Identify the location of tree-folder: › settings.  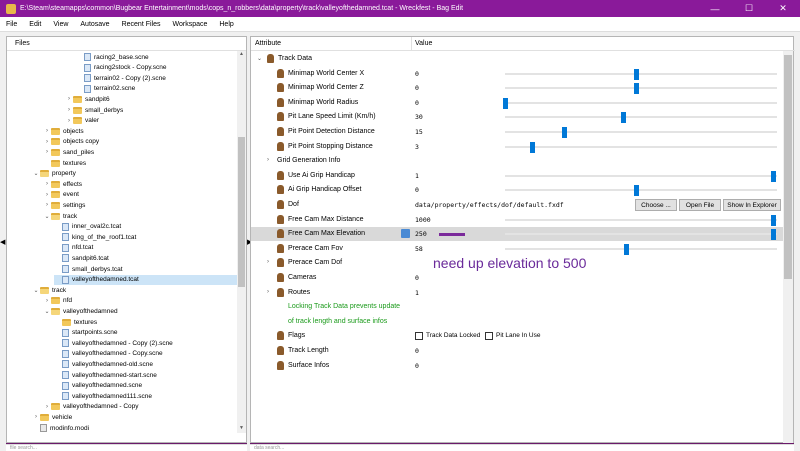
(141, 205).